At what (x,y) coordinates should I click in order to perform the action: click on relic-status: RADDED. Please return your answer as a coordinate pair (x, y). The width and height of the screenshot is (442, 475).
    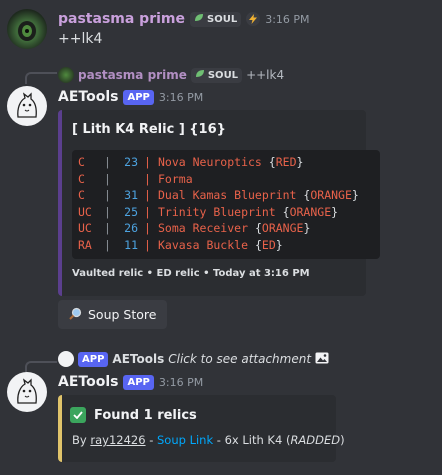
    Looking at the image, I should click on (315, 440).